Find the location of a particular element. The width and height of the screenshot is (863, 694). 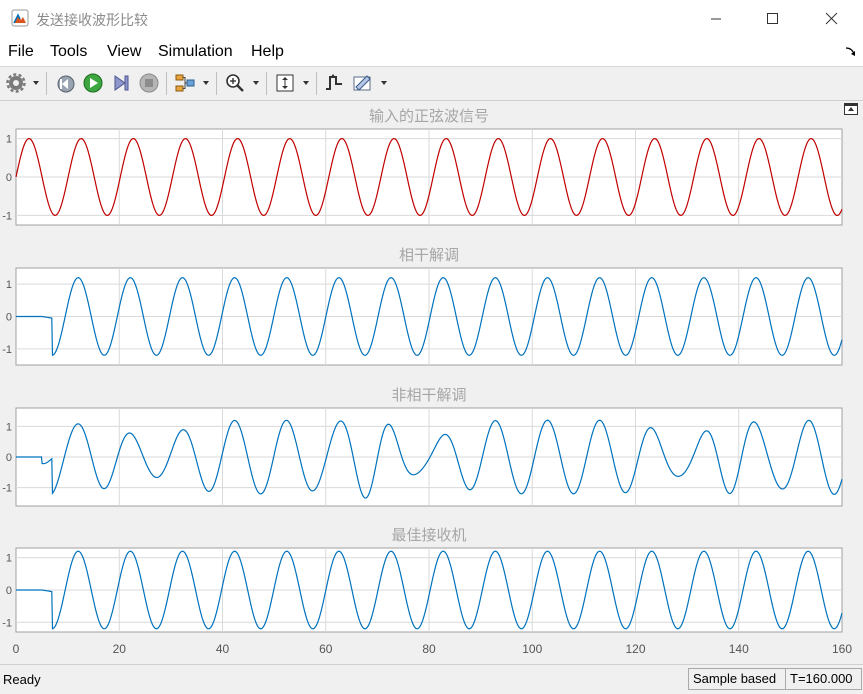

x-tick-label: 40 is located at coordinates (223, 649).